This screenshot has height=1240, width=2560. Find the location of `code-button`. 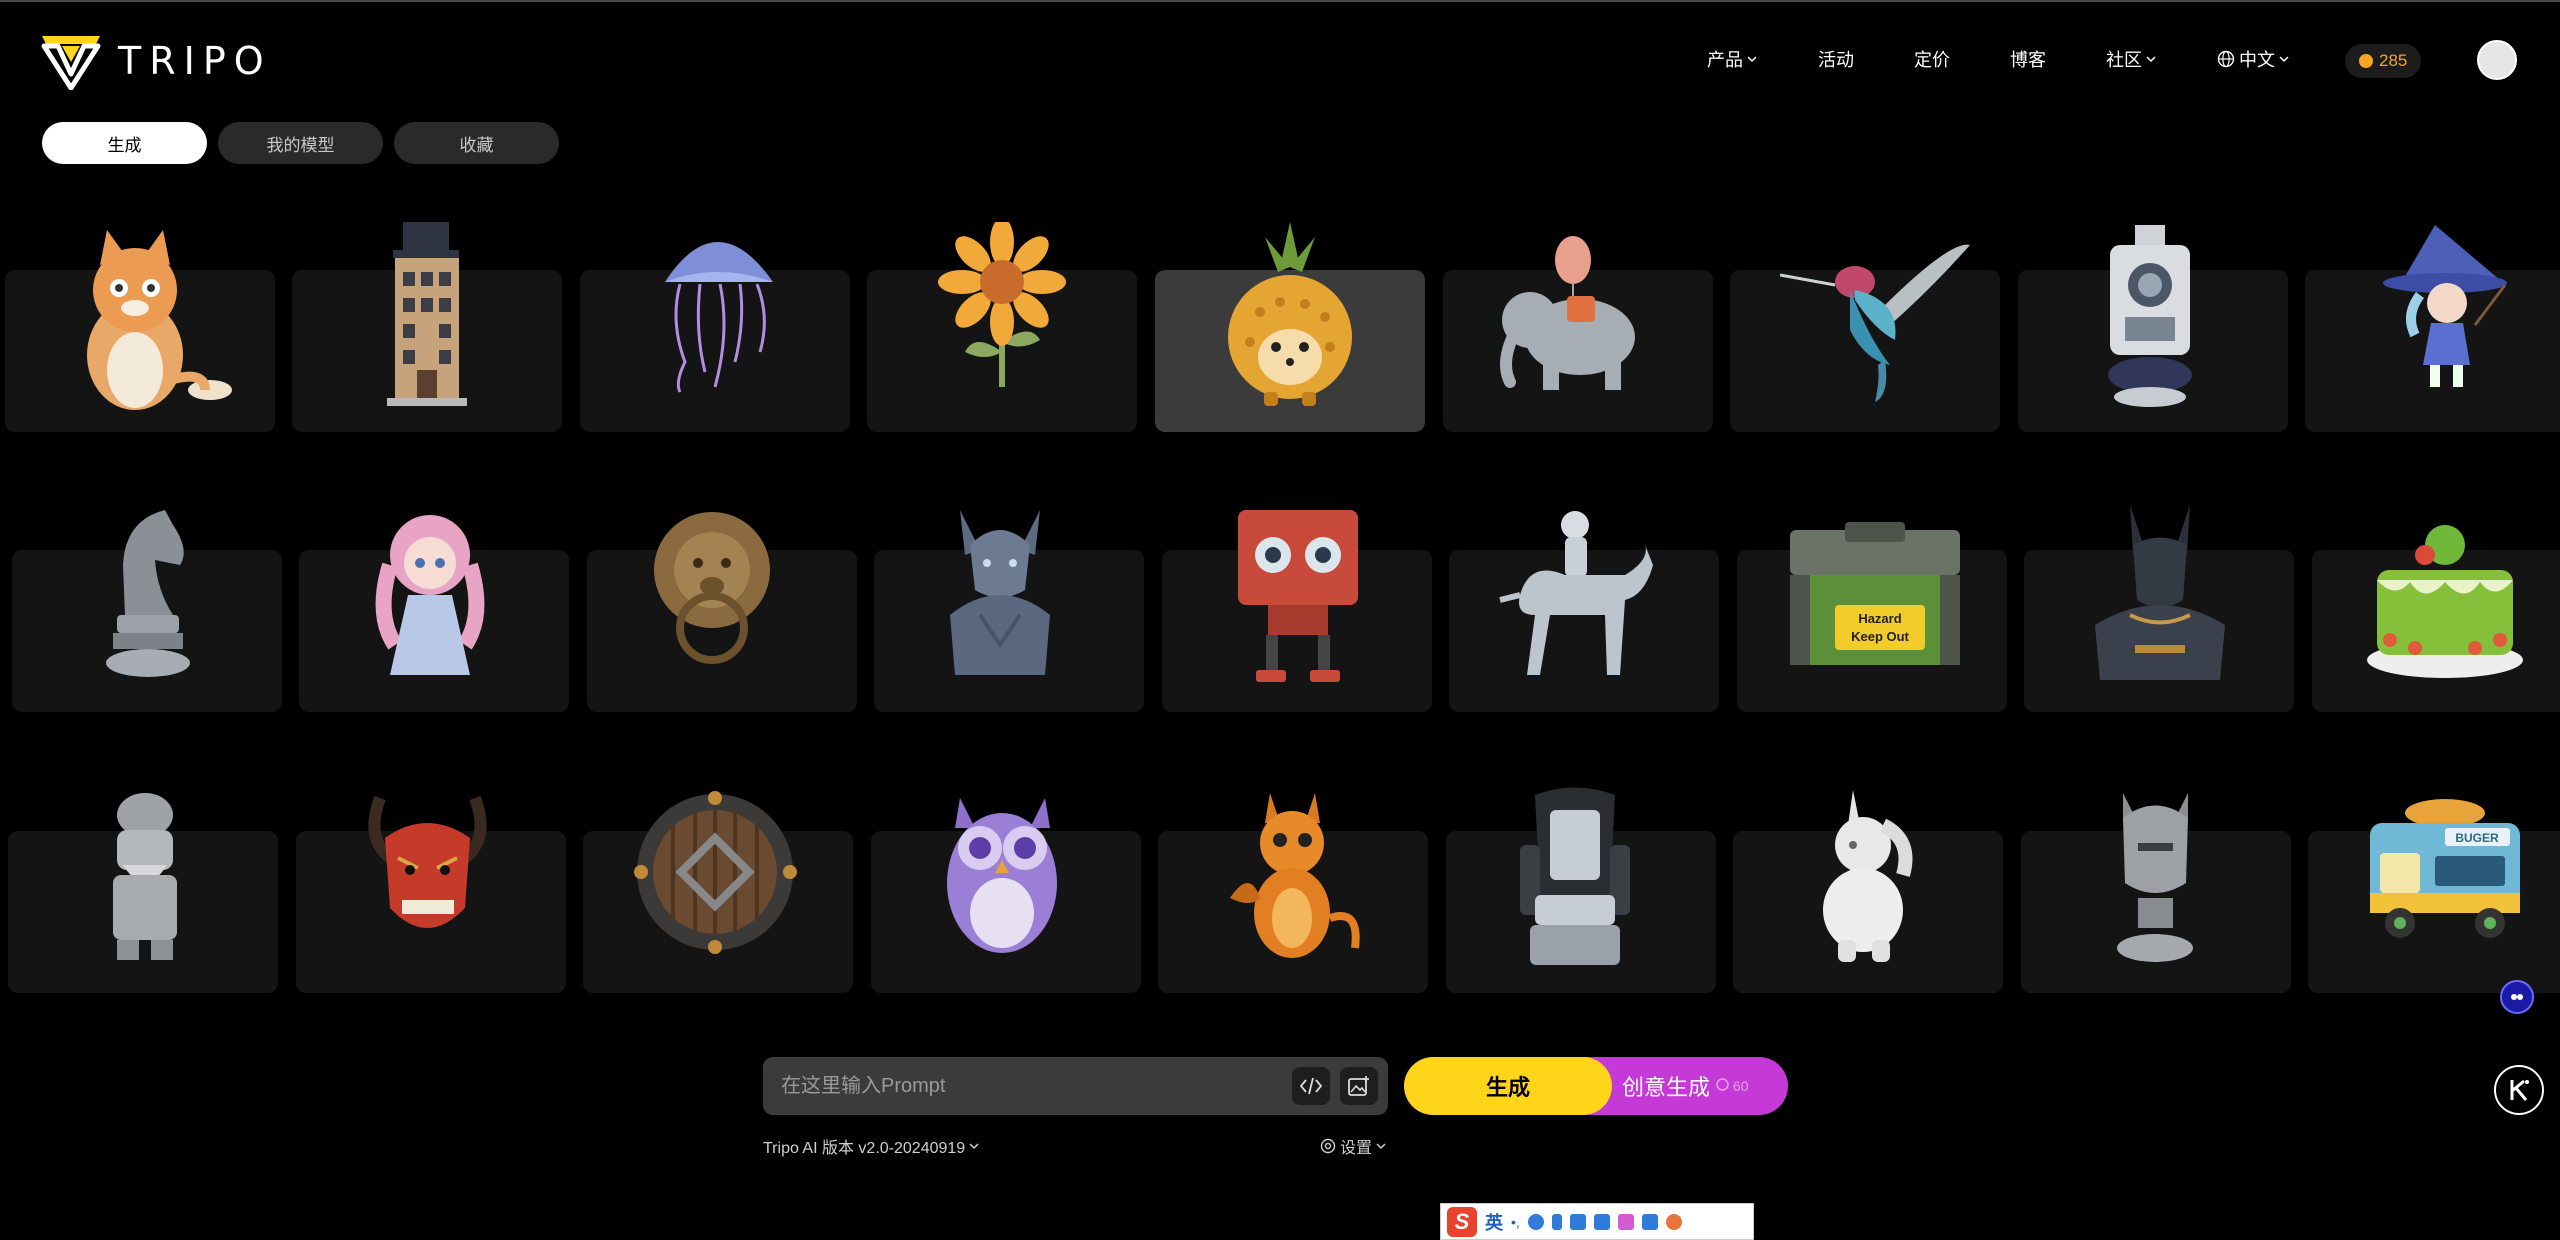

code-button is located at coordinates (1311, 1086).